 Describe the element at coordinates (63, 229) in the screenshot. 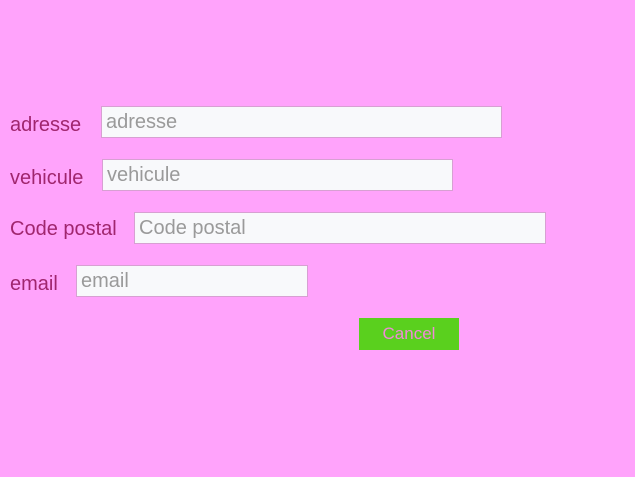

I see `code-postal-label: Code postal` at that location.